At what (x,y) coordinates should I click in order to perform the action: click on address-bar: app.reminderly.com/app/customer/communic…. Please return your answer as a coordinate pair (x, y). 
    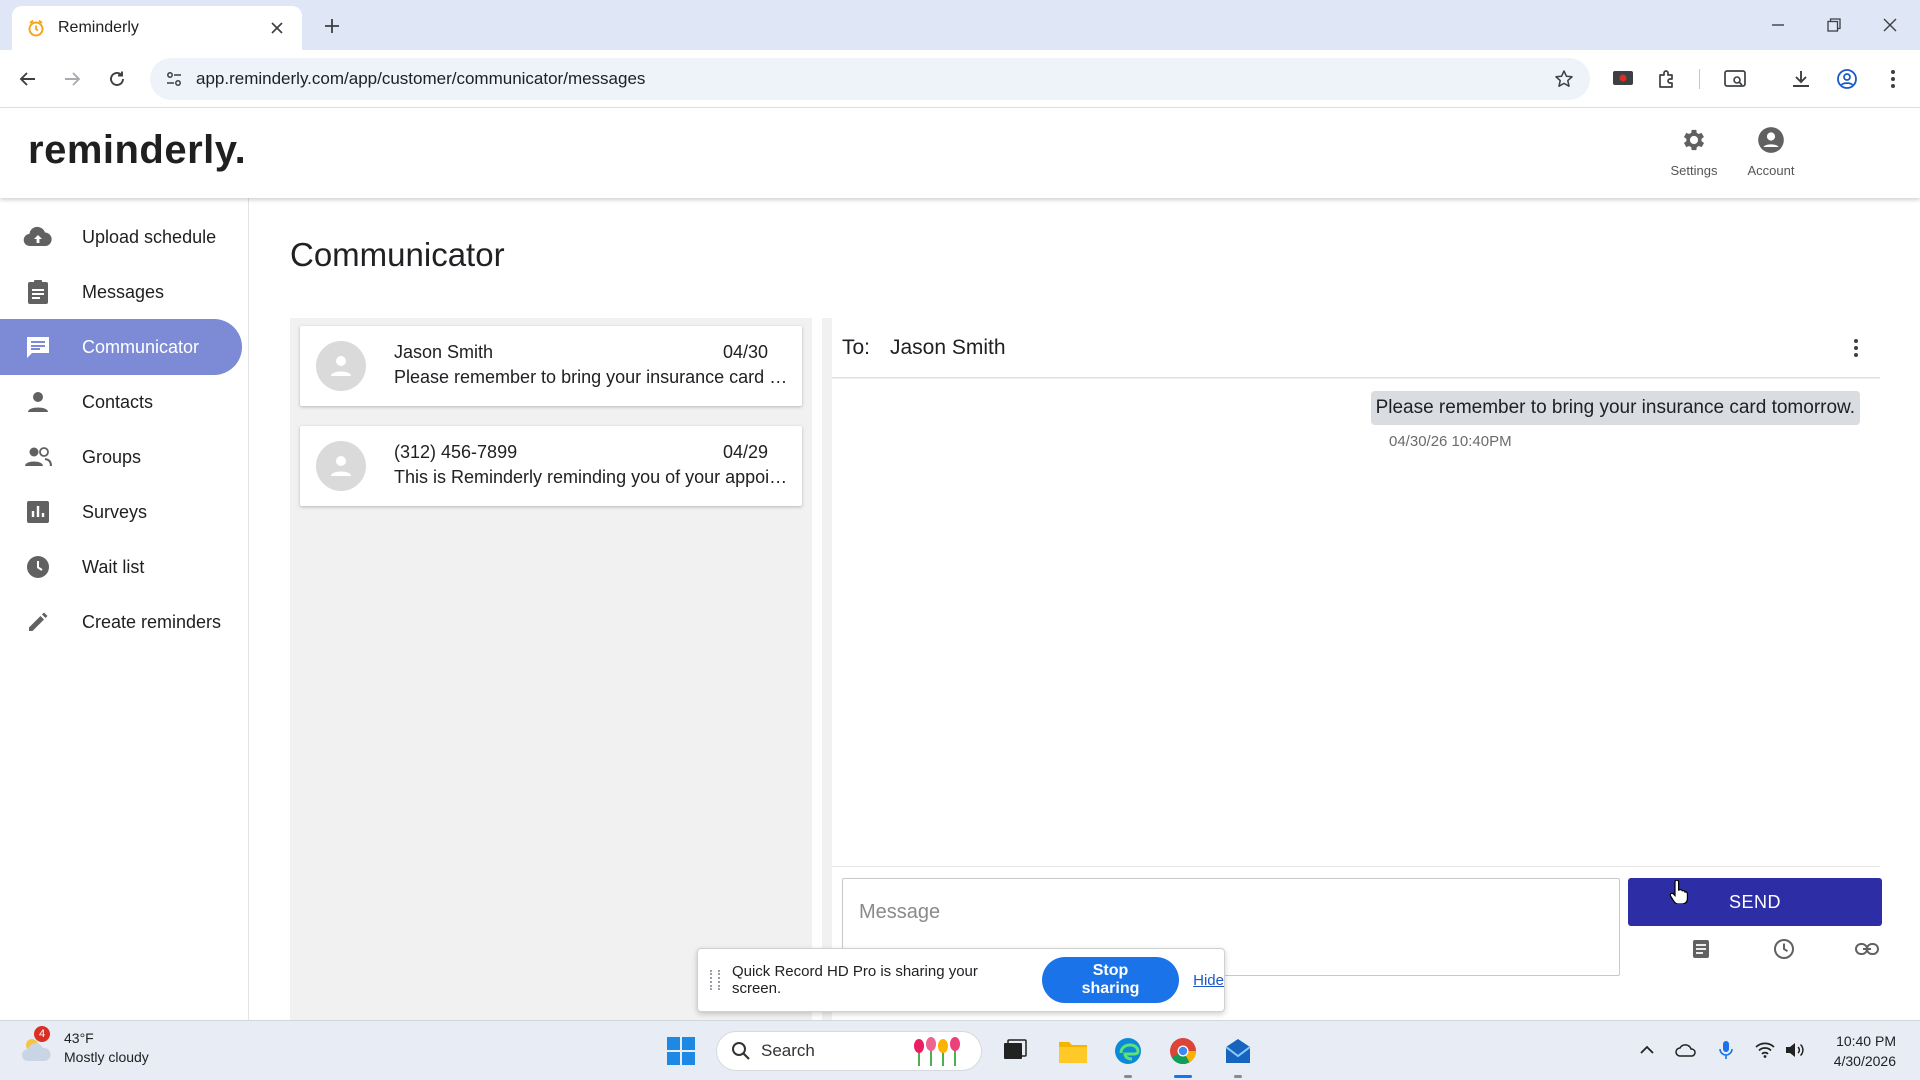
    Looking at the image, I should click on (870, 79).